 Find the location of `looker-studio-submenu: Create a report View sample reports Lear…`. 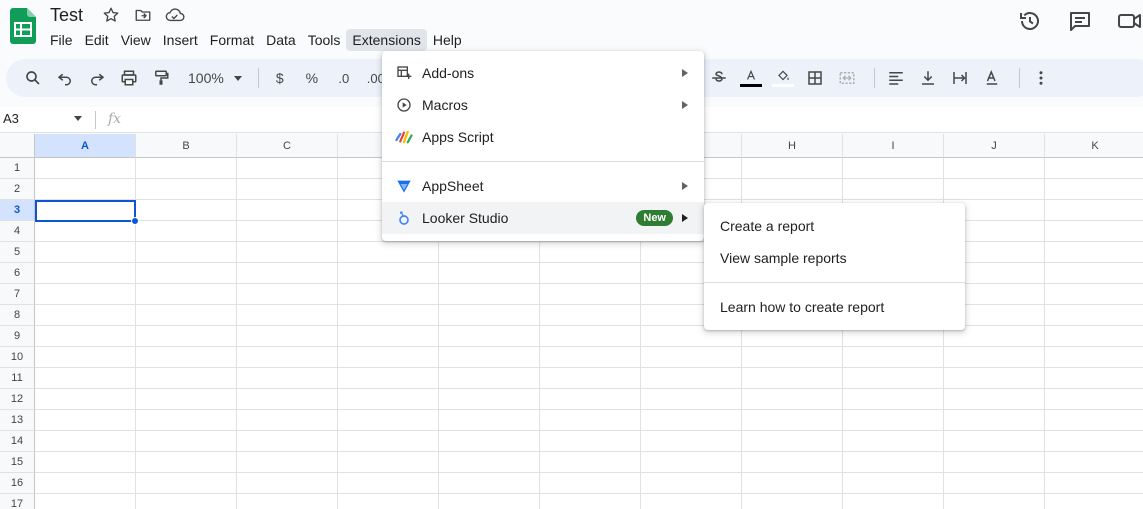

looker-studio-submenu: Create a report View sample reports Lear… is located at coordinates (834, 266).